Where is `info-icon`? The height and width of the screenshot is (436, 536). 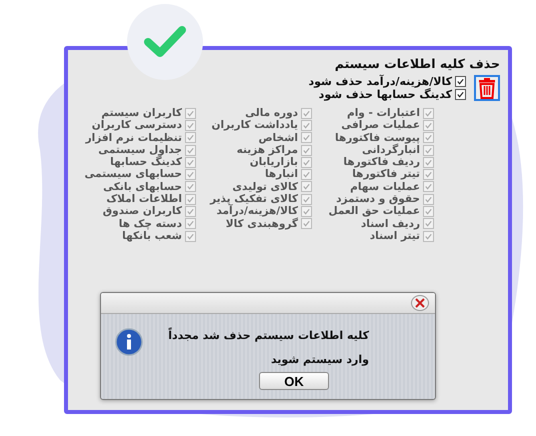
info-icon is located at coordinates (129, 342).